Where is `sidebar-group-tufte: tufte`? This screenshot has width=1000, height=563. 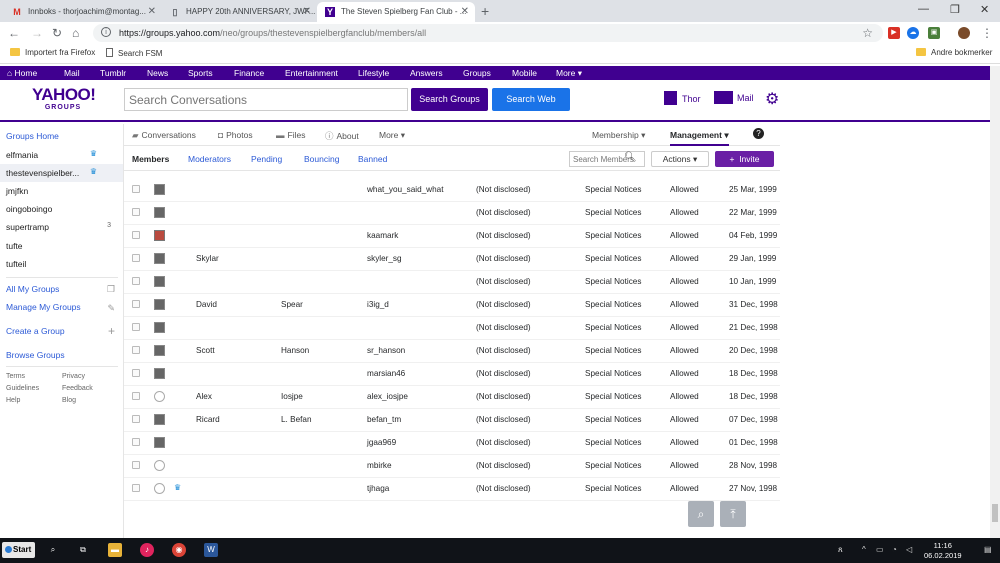
sidebar-group-tufte: tufte is located at coordinates (61, 246).